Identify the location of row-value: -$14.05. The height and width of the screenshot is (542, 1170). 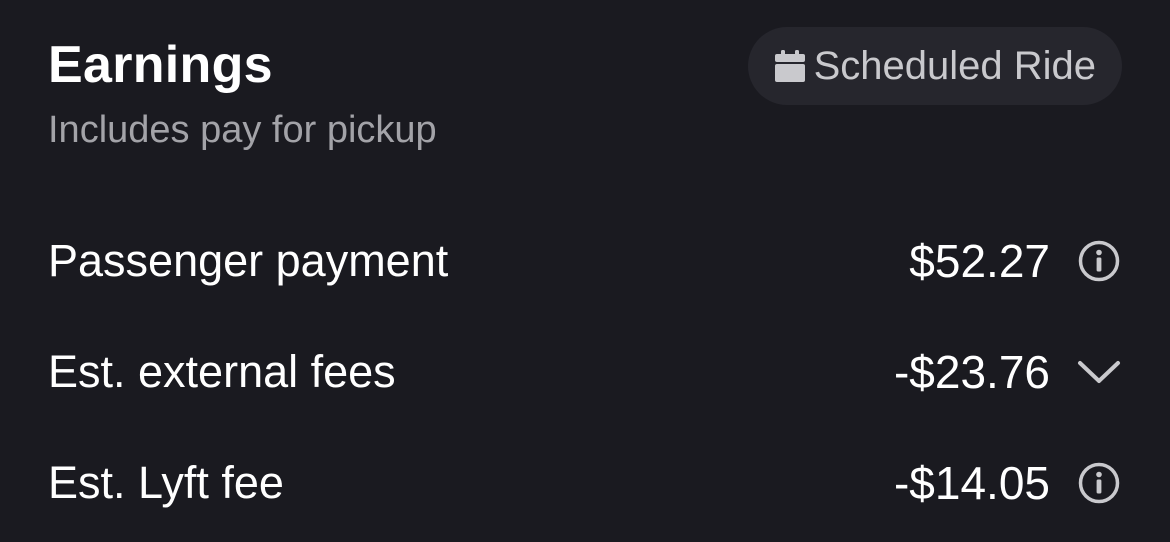
(971, 482).